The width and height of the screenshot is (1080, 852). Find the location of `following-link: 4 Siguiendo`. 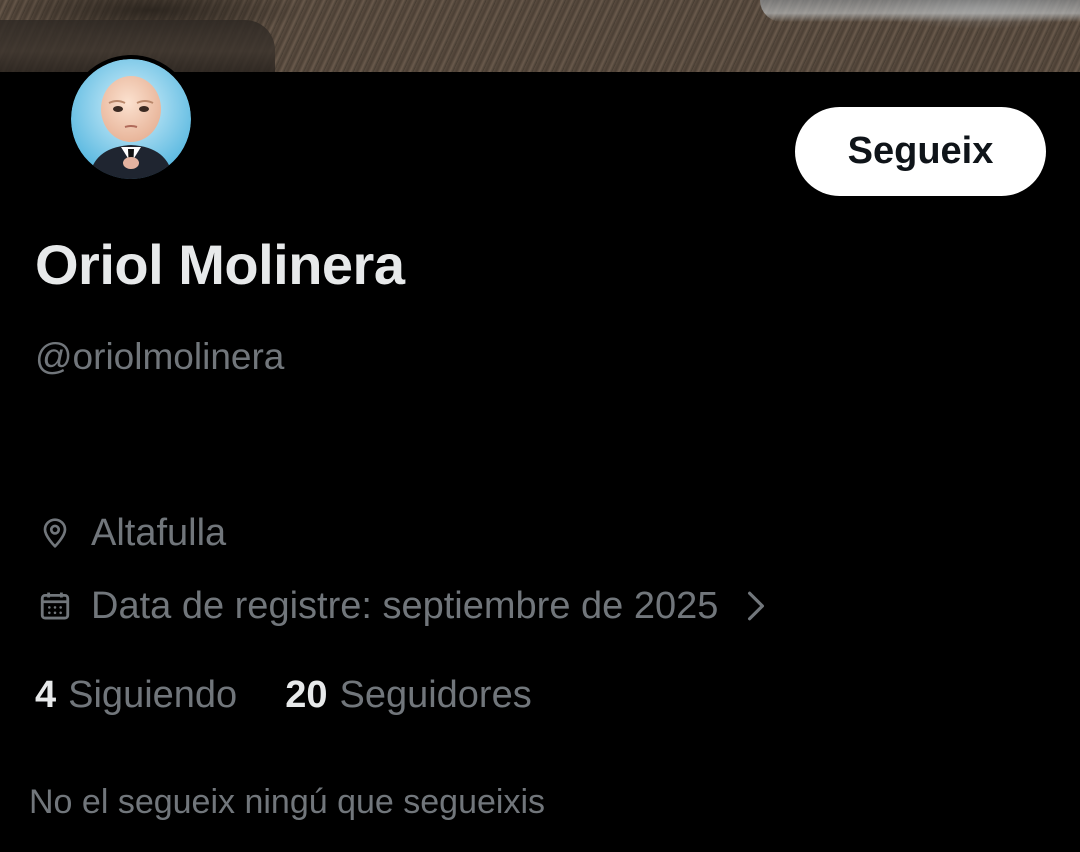

following-link: 4 Siguiendo is located at coordinates (136, 695).